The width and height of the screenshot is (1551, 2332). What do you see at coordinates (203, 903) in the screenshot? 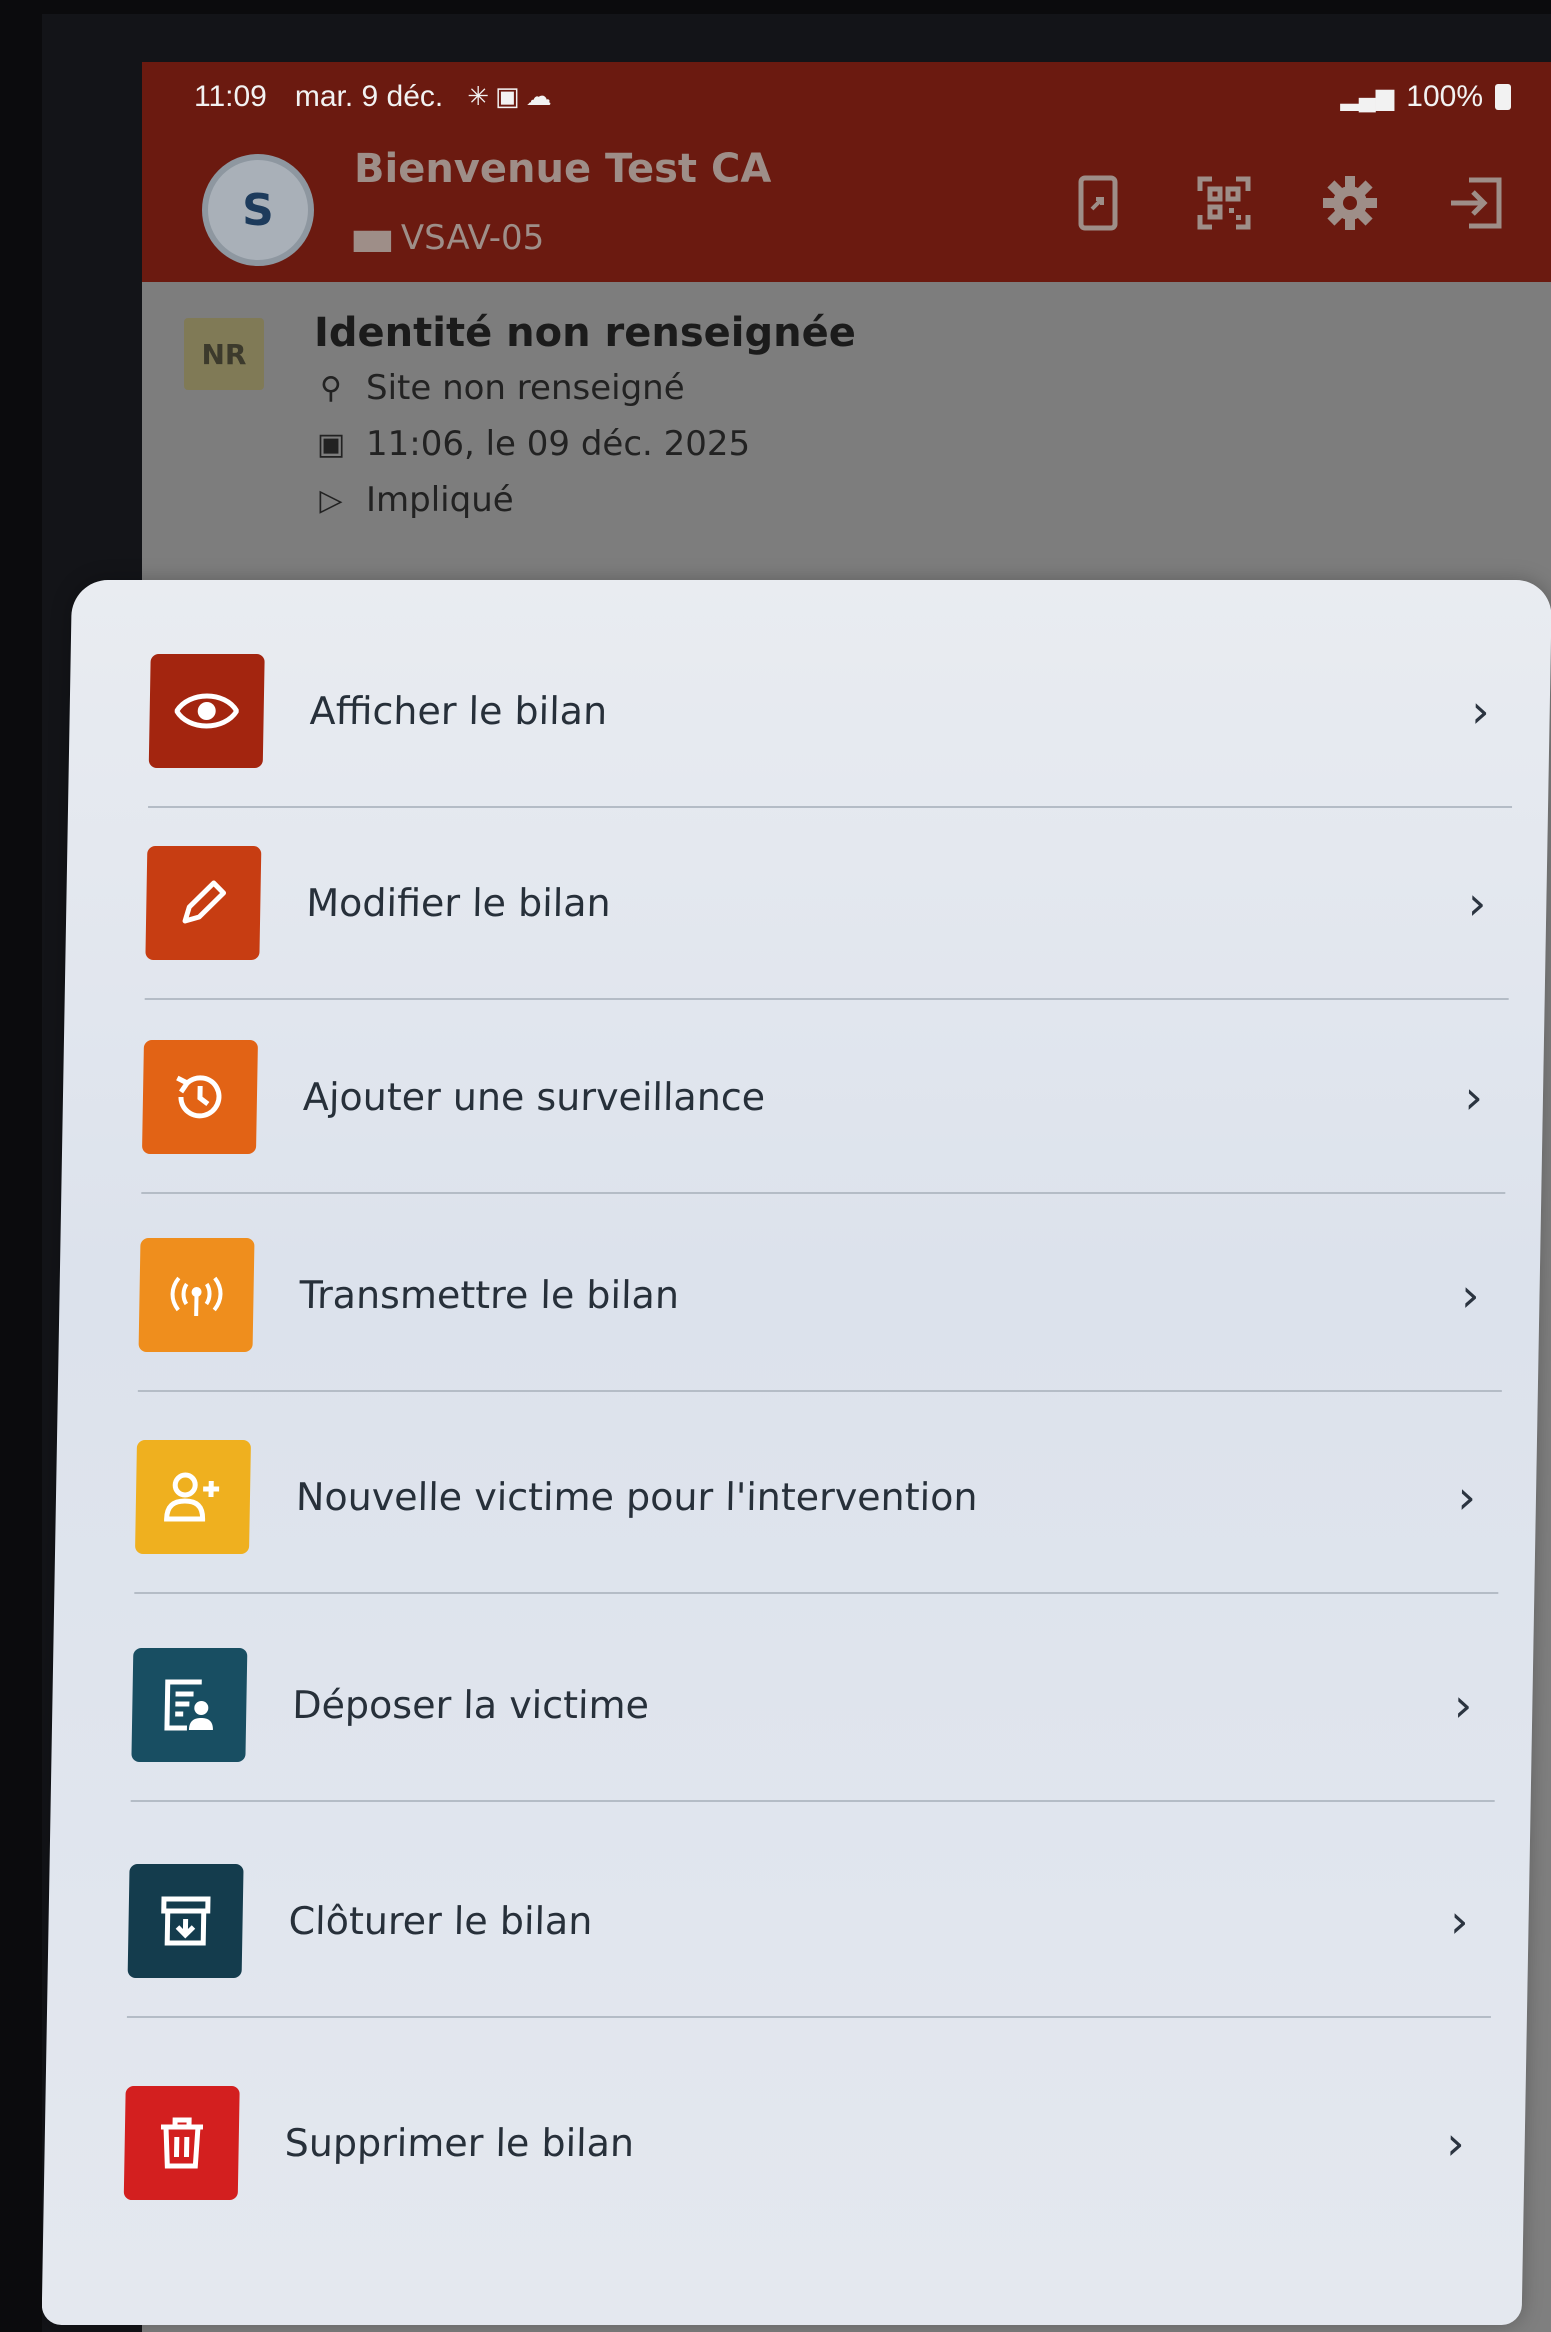
I see `pencil-icon` at bounding box center [203, 903].